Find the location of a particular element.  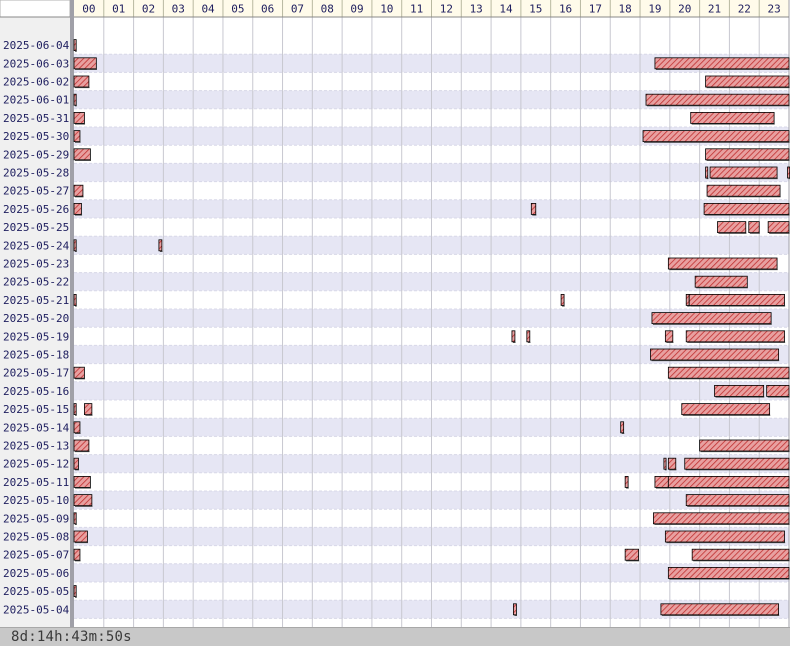

hour-tick-label: 22 is located at coordinates (744, 9).